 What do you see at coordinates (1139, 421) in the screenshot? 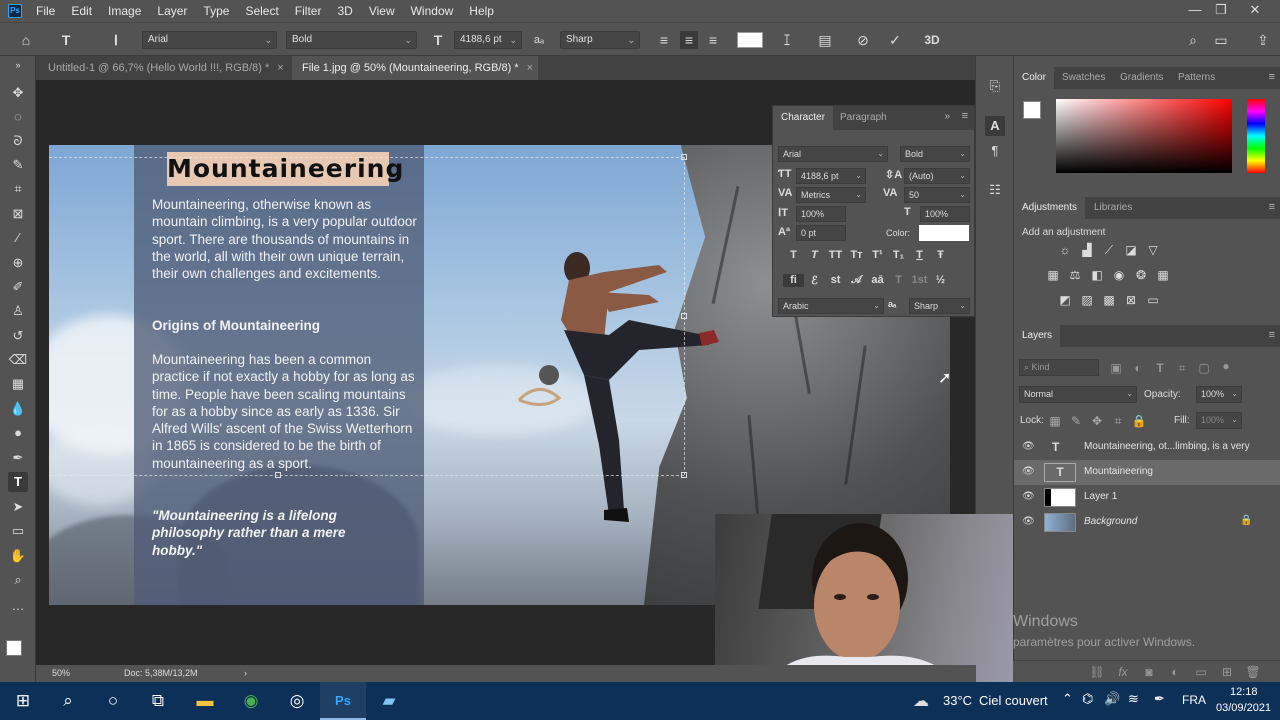
I see `lock-all-icon: 🔒` at bounding box center [1139, 421].